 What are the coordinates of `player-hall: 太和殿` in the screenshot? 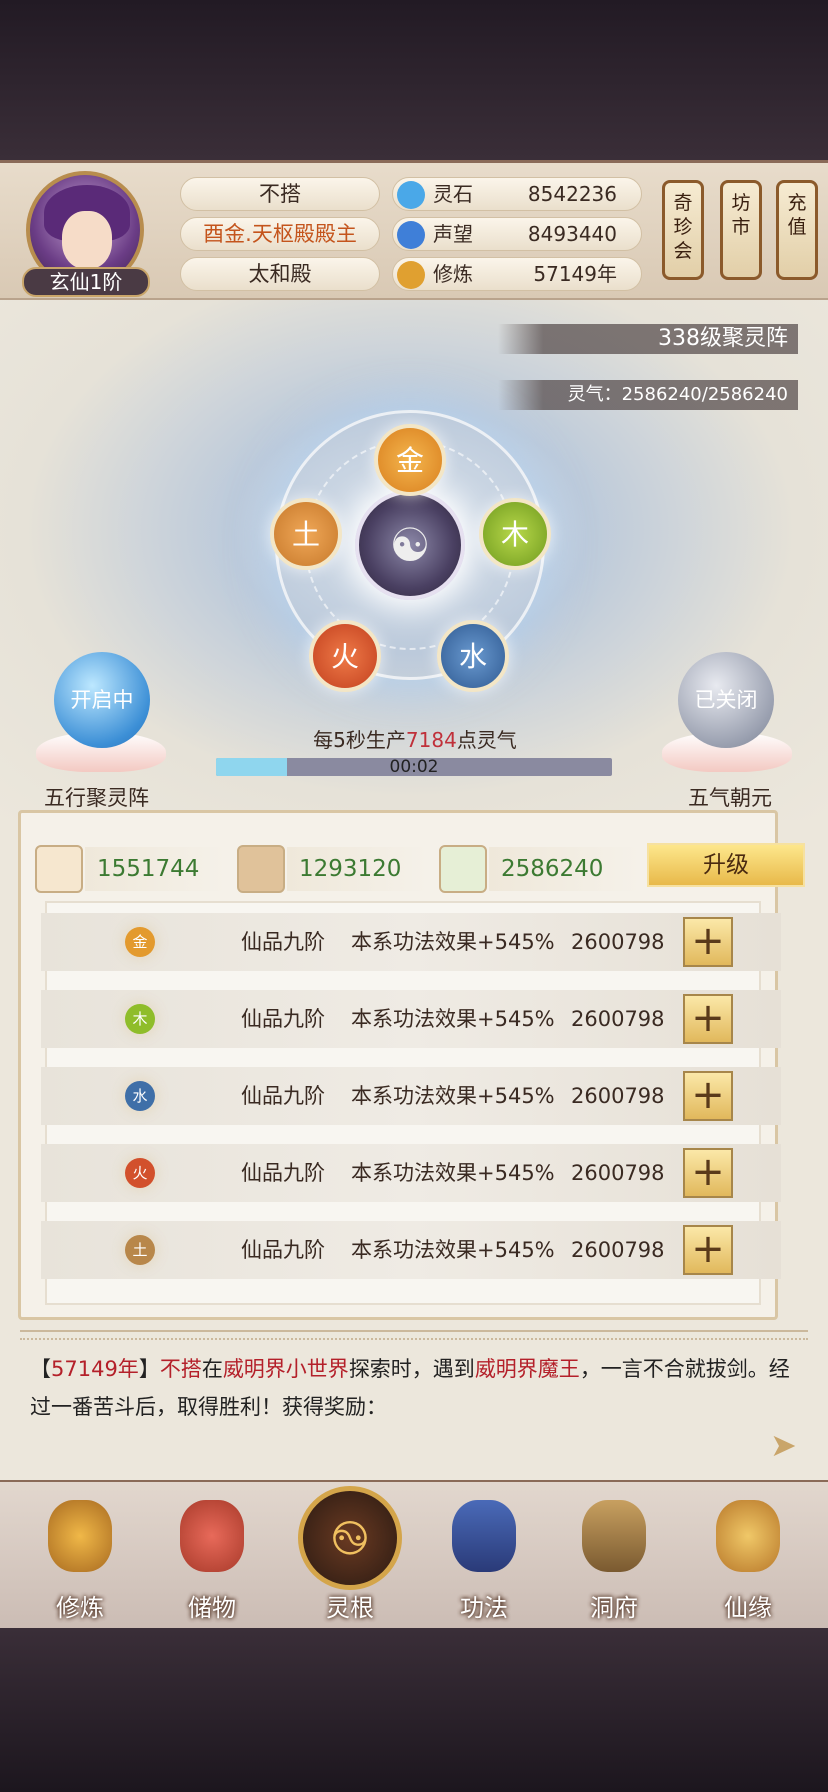 It's located at (280, 274).